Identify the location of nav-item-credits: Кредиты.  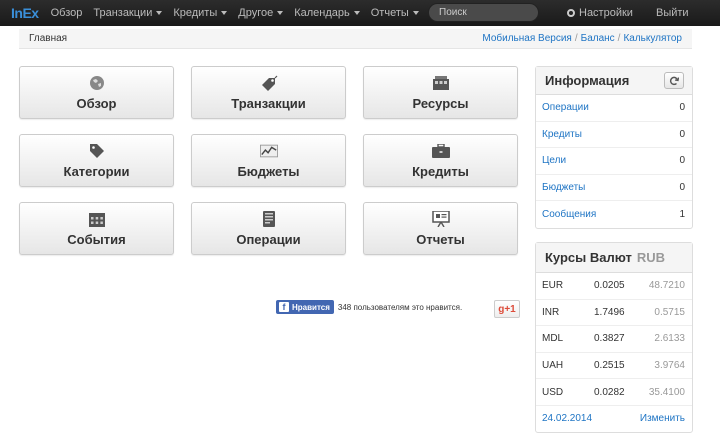
(200, 13).